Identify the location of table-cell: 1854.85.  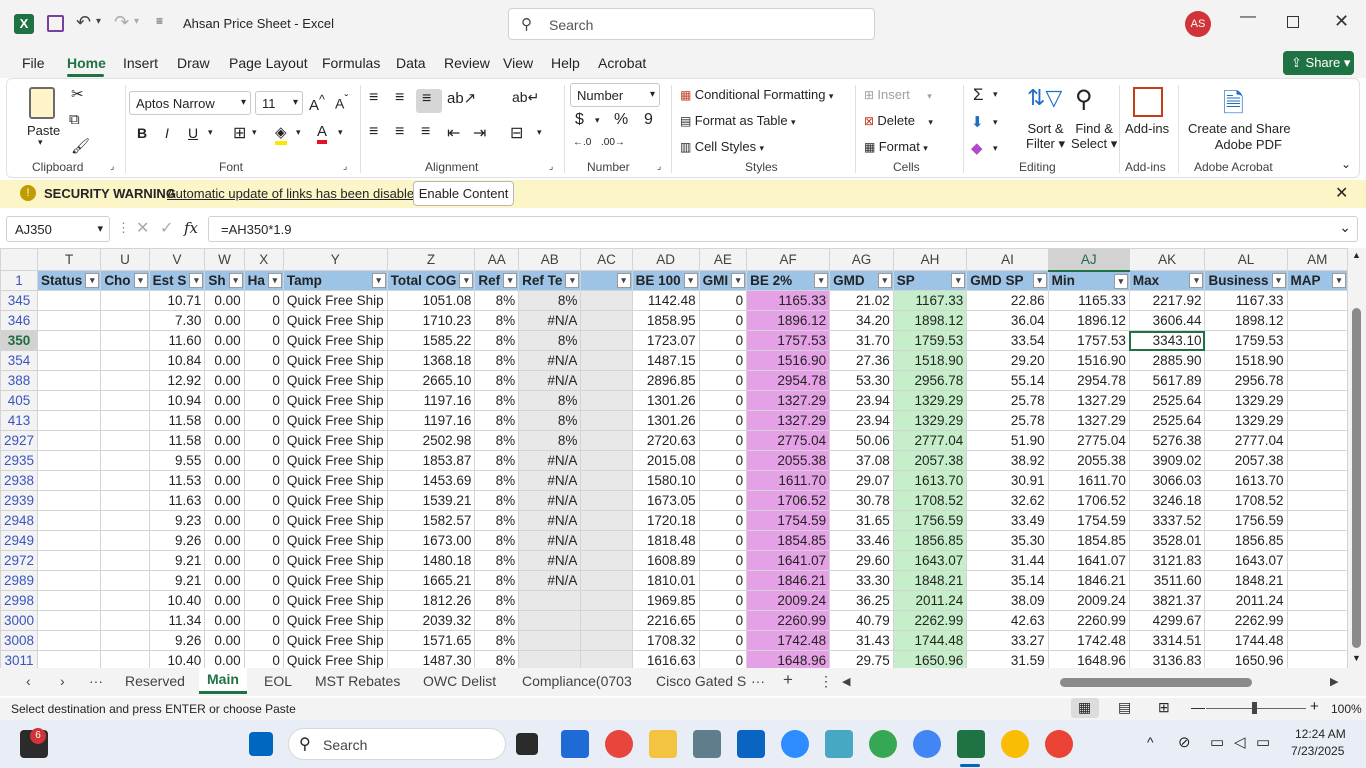
(1088, 540).